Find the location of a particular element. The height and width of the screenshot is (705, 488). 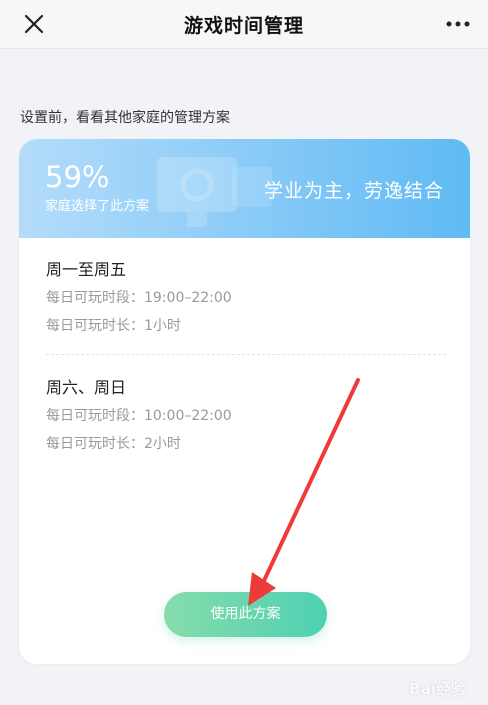

plan-banner: 59% 家庭选择了此方案 学业为主，劳逸结合 is located at coordinates (244, 188).